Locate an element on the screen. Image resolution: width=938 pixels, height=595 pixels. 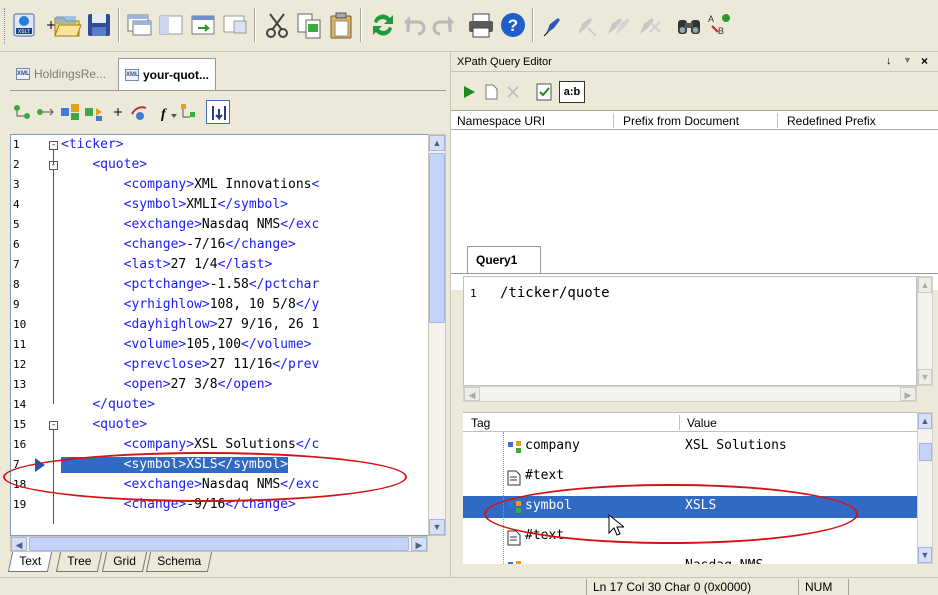
tab-tree: Tree is located at coordinates (79, 562).